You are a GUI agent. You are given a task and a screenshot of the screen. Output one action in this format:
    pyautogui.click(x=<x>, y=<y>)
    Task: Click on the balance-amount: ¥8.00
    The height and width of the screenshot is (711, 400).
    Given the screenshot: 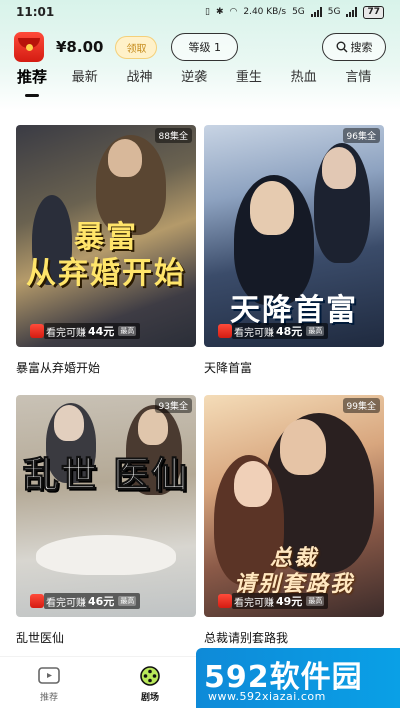 What is the action you would take?
    pyautogui.click(x=80, y=47)
    